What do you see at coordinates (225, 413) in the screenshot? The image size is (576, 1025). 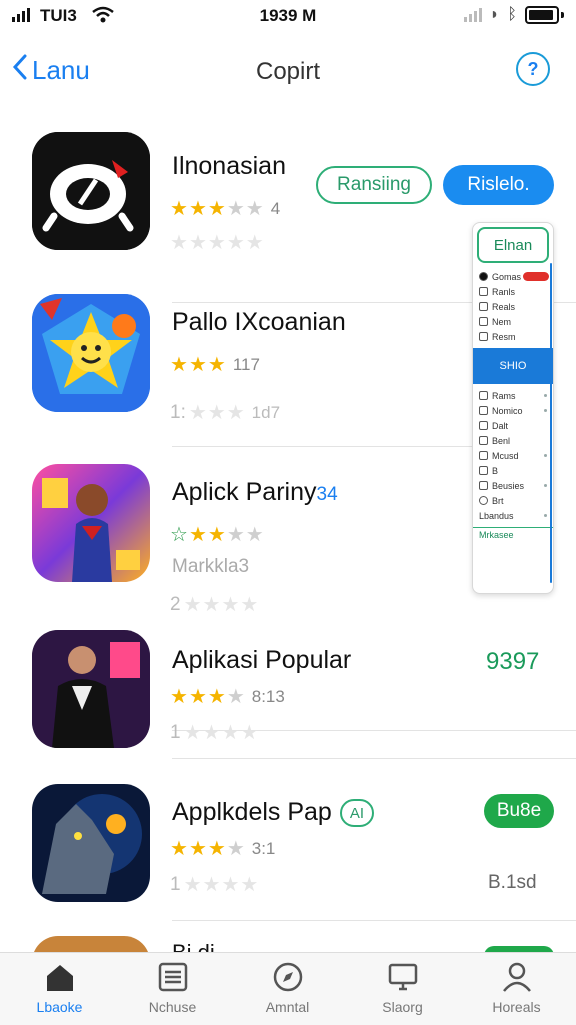 I see `secondary-rating: 1: ★ ★ ★ 1d7` at bounding box center [225, 413].